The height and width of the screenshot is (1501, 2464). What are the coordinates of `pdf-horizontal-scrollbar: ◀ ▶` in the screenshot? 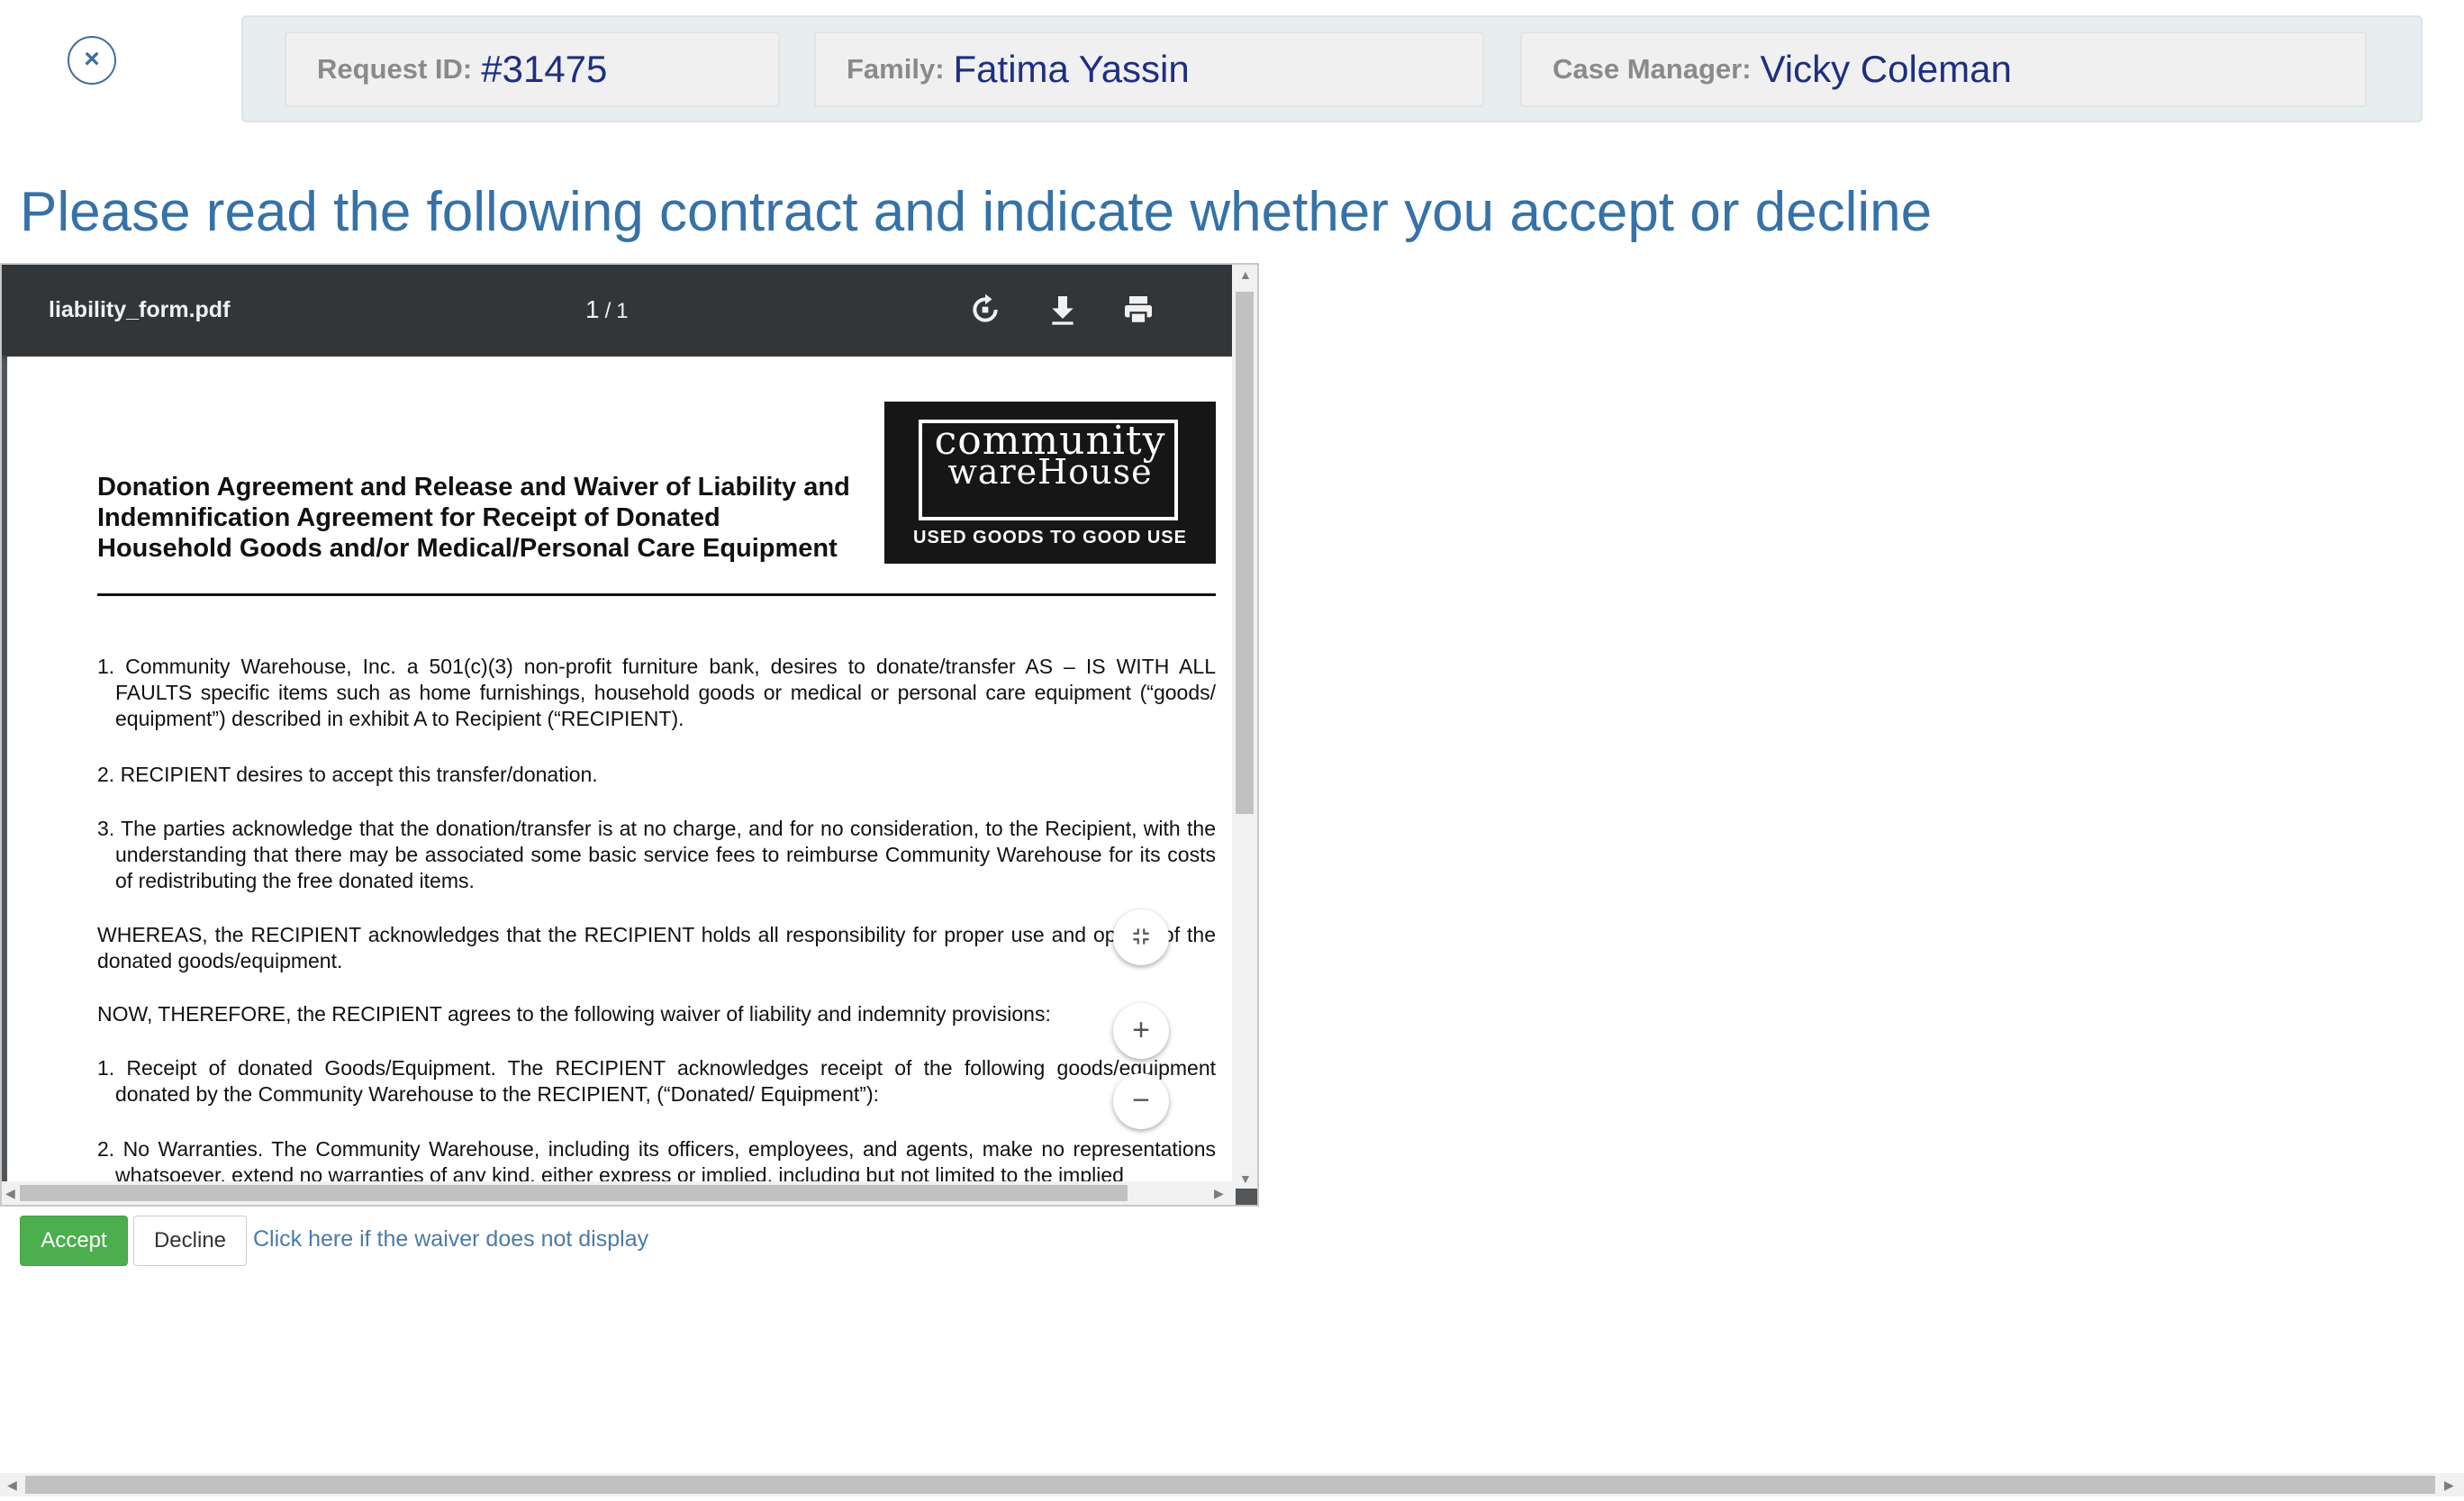 It's located at (619, 1193).